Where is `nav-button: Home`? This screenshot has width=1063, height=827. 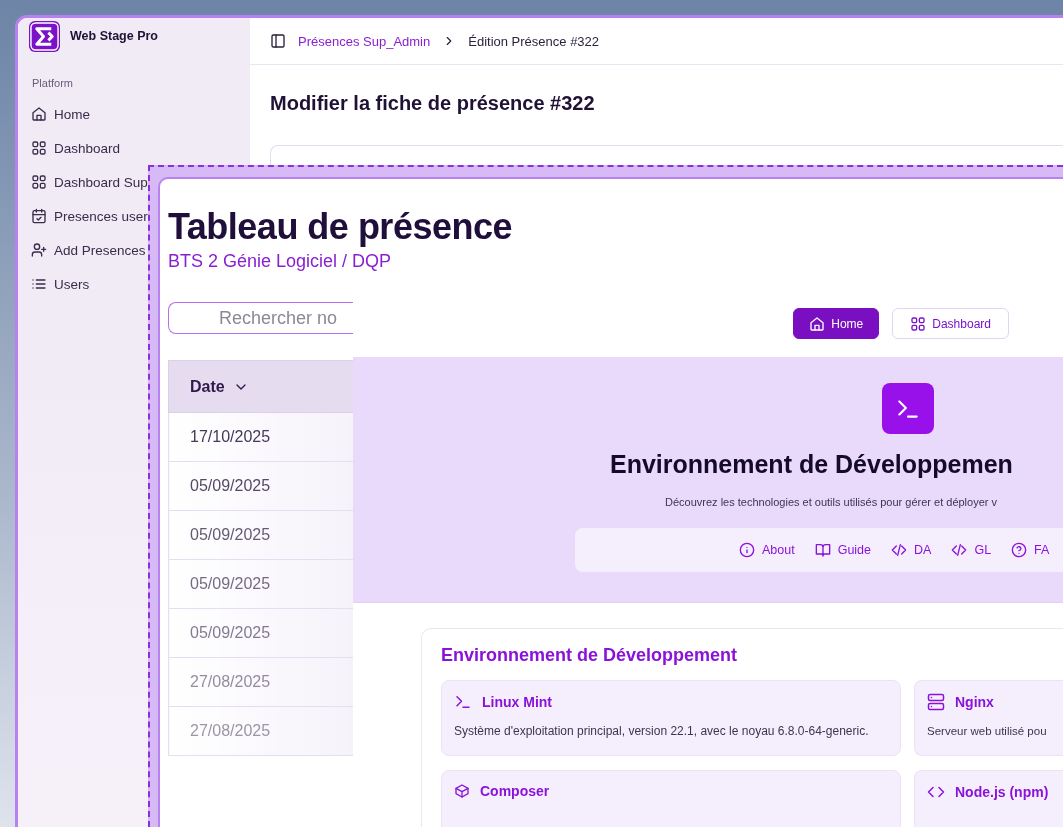
nav-button: Home is located at coordinates (836, 323).